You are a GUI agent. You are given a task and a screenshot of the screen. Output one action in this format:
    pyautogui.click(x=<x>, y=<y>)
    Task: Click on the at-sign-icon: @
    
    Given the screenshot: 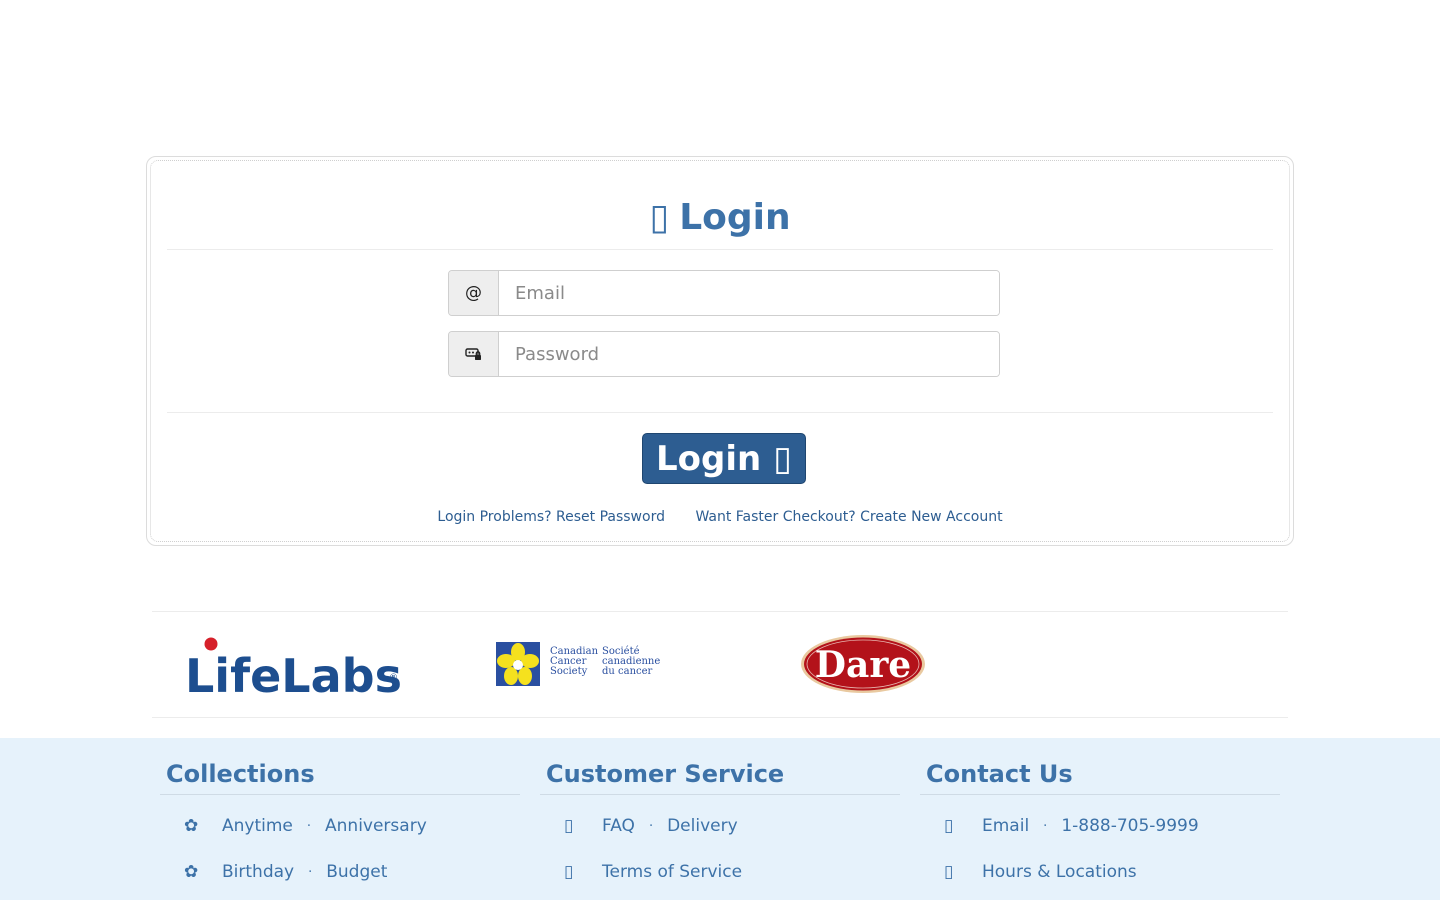 What is the action you would take?
    pyautogui.click(x=474, y=293)
    